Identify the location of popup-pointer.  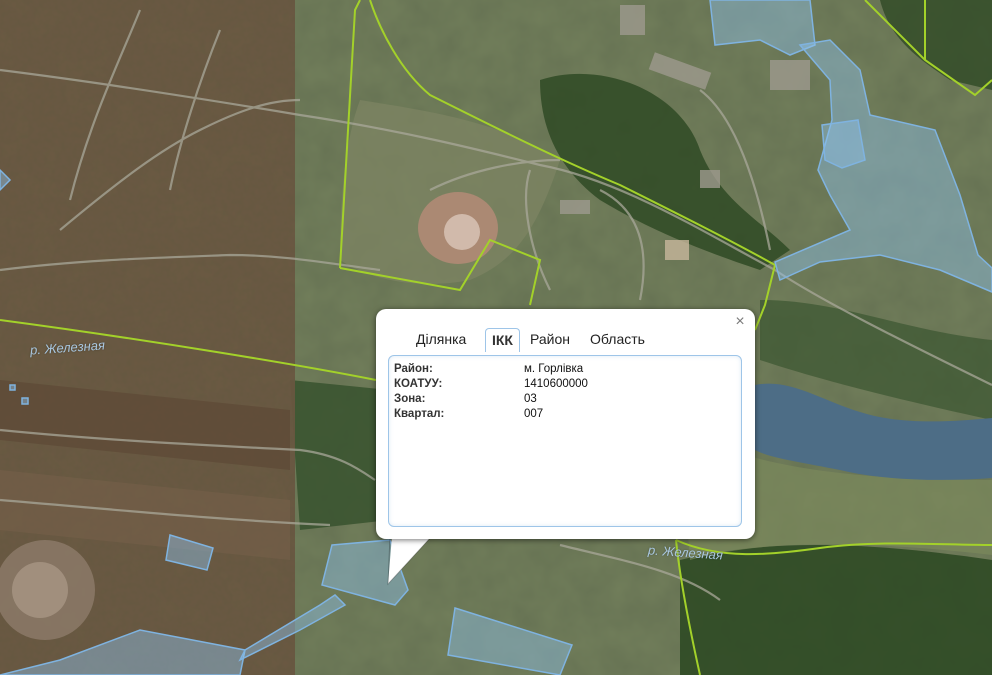
(409, 561).